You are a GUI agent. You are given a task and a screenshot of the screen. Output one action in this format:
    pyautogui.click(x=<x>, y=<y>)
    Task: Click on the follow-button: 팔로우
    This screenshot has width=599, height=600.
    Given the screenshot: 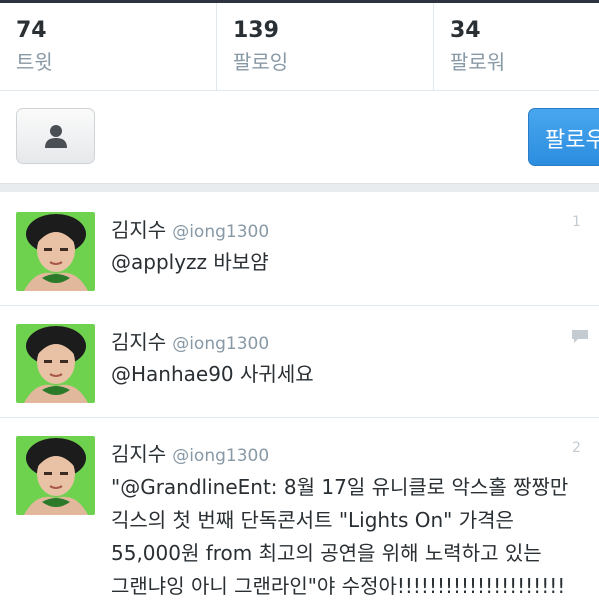 What is the action you would take?
    pyautogui.click(x=563, y=137)
    